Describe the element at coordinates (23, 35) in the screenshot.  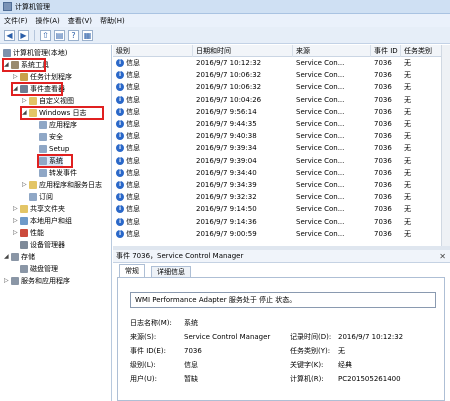
I see `forward-icon: ▶` at that location.